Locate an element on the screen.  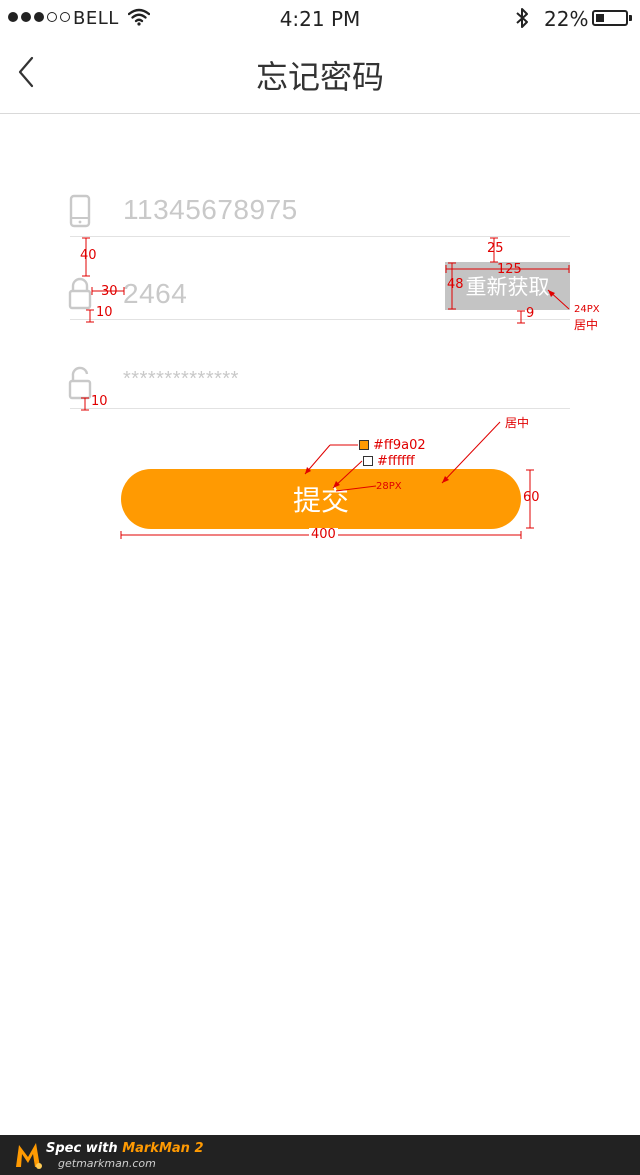
submit-button: 提交 is located at coordinates (321, 499).